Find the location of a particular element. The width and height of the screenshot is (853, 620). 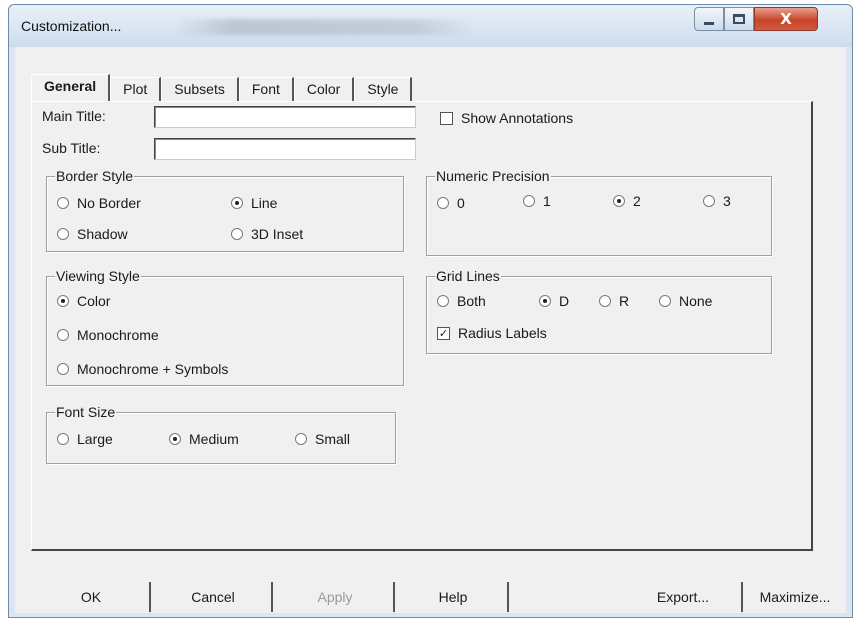

radio-grid-r: R is located at coordinates (614, 301).